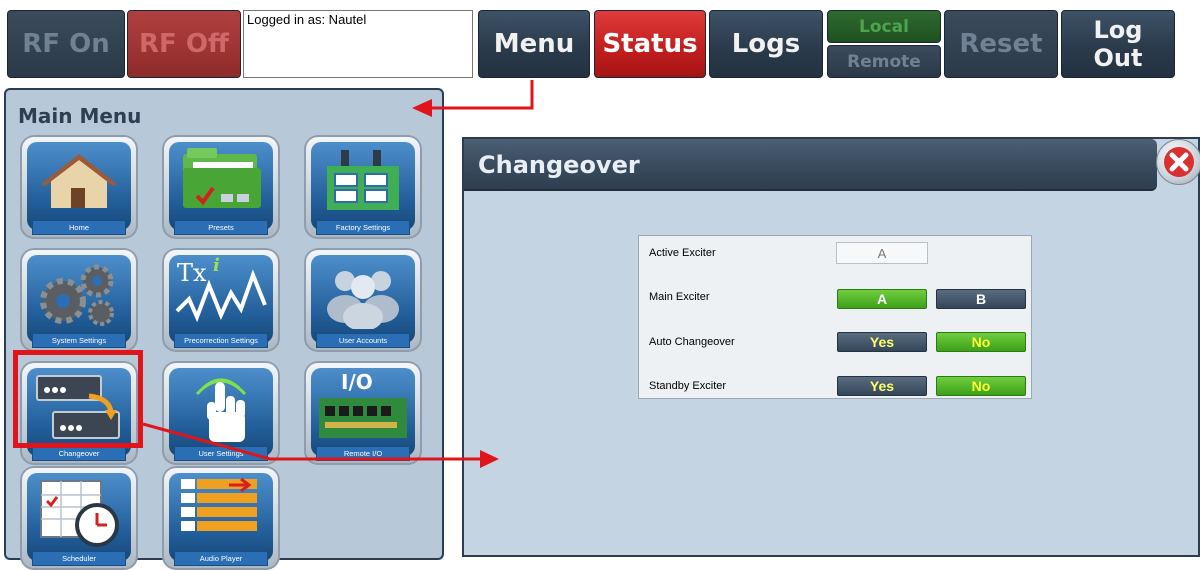  I want to click on standby-exciter-label: Standby Exciter, so click(688, 386).